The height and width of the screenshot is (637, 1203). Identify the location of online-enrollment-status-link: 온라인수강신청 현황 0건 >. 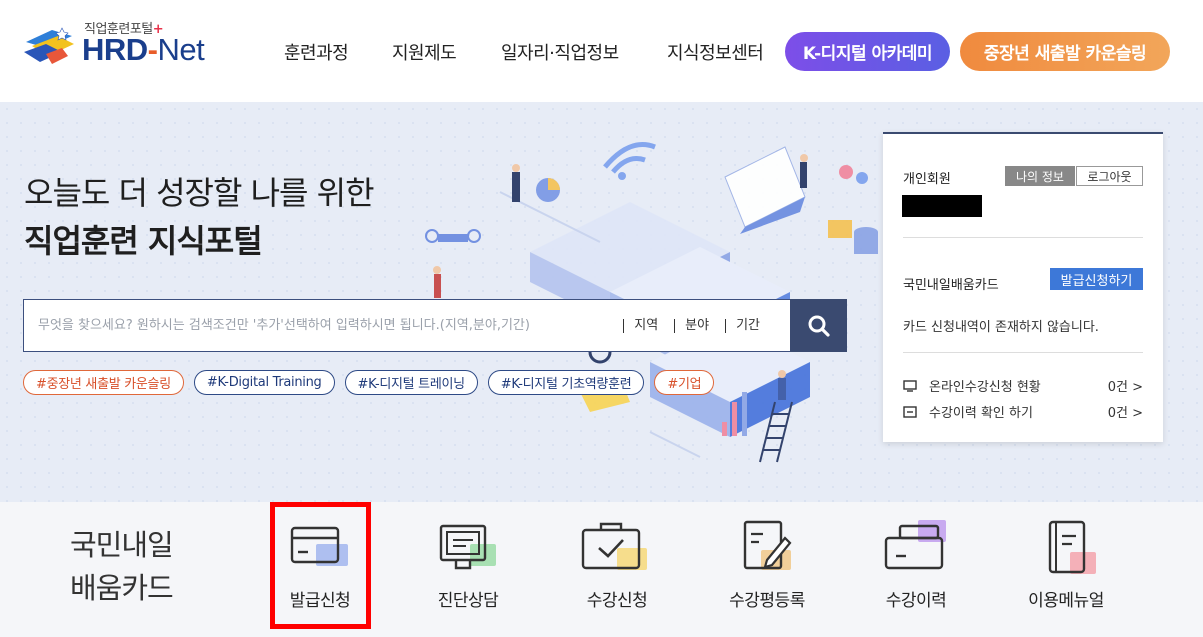
(1023, 385).